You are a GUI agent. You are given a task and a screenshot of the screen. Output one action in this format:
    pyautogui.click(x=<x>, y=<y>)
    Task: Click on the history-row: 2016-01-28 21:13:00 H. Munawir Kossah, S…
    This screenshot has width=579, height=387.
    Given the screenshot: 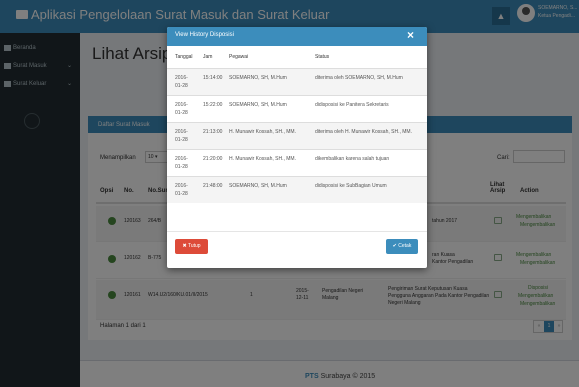 What is the action you would take?
    pyautogui.click(x=297, y=135)
    